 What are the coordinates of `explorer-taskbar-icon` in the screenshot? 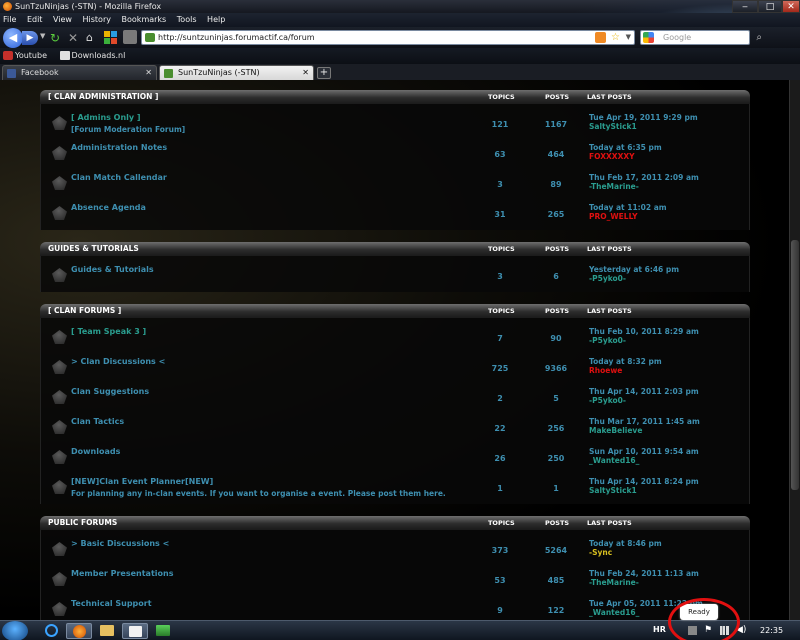 It's located at (107, 631).